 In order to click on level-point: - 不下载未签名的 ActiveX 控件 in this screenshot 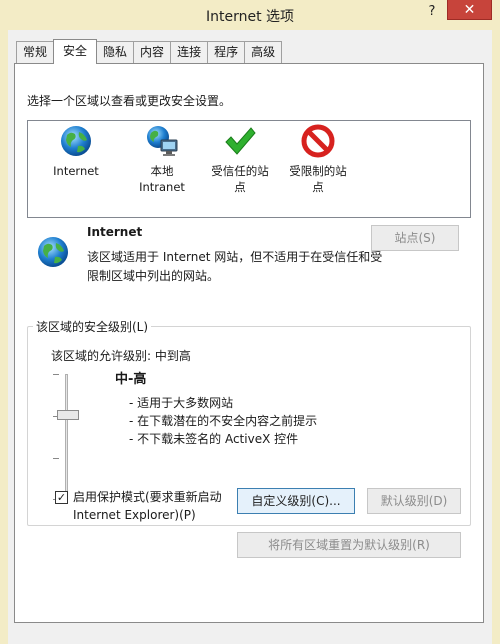, I will do `click(214, 439)`.